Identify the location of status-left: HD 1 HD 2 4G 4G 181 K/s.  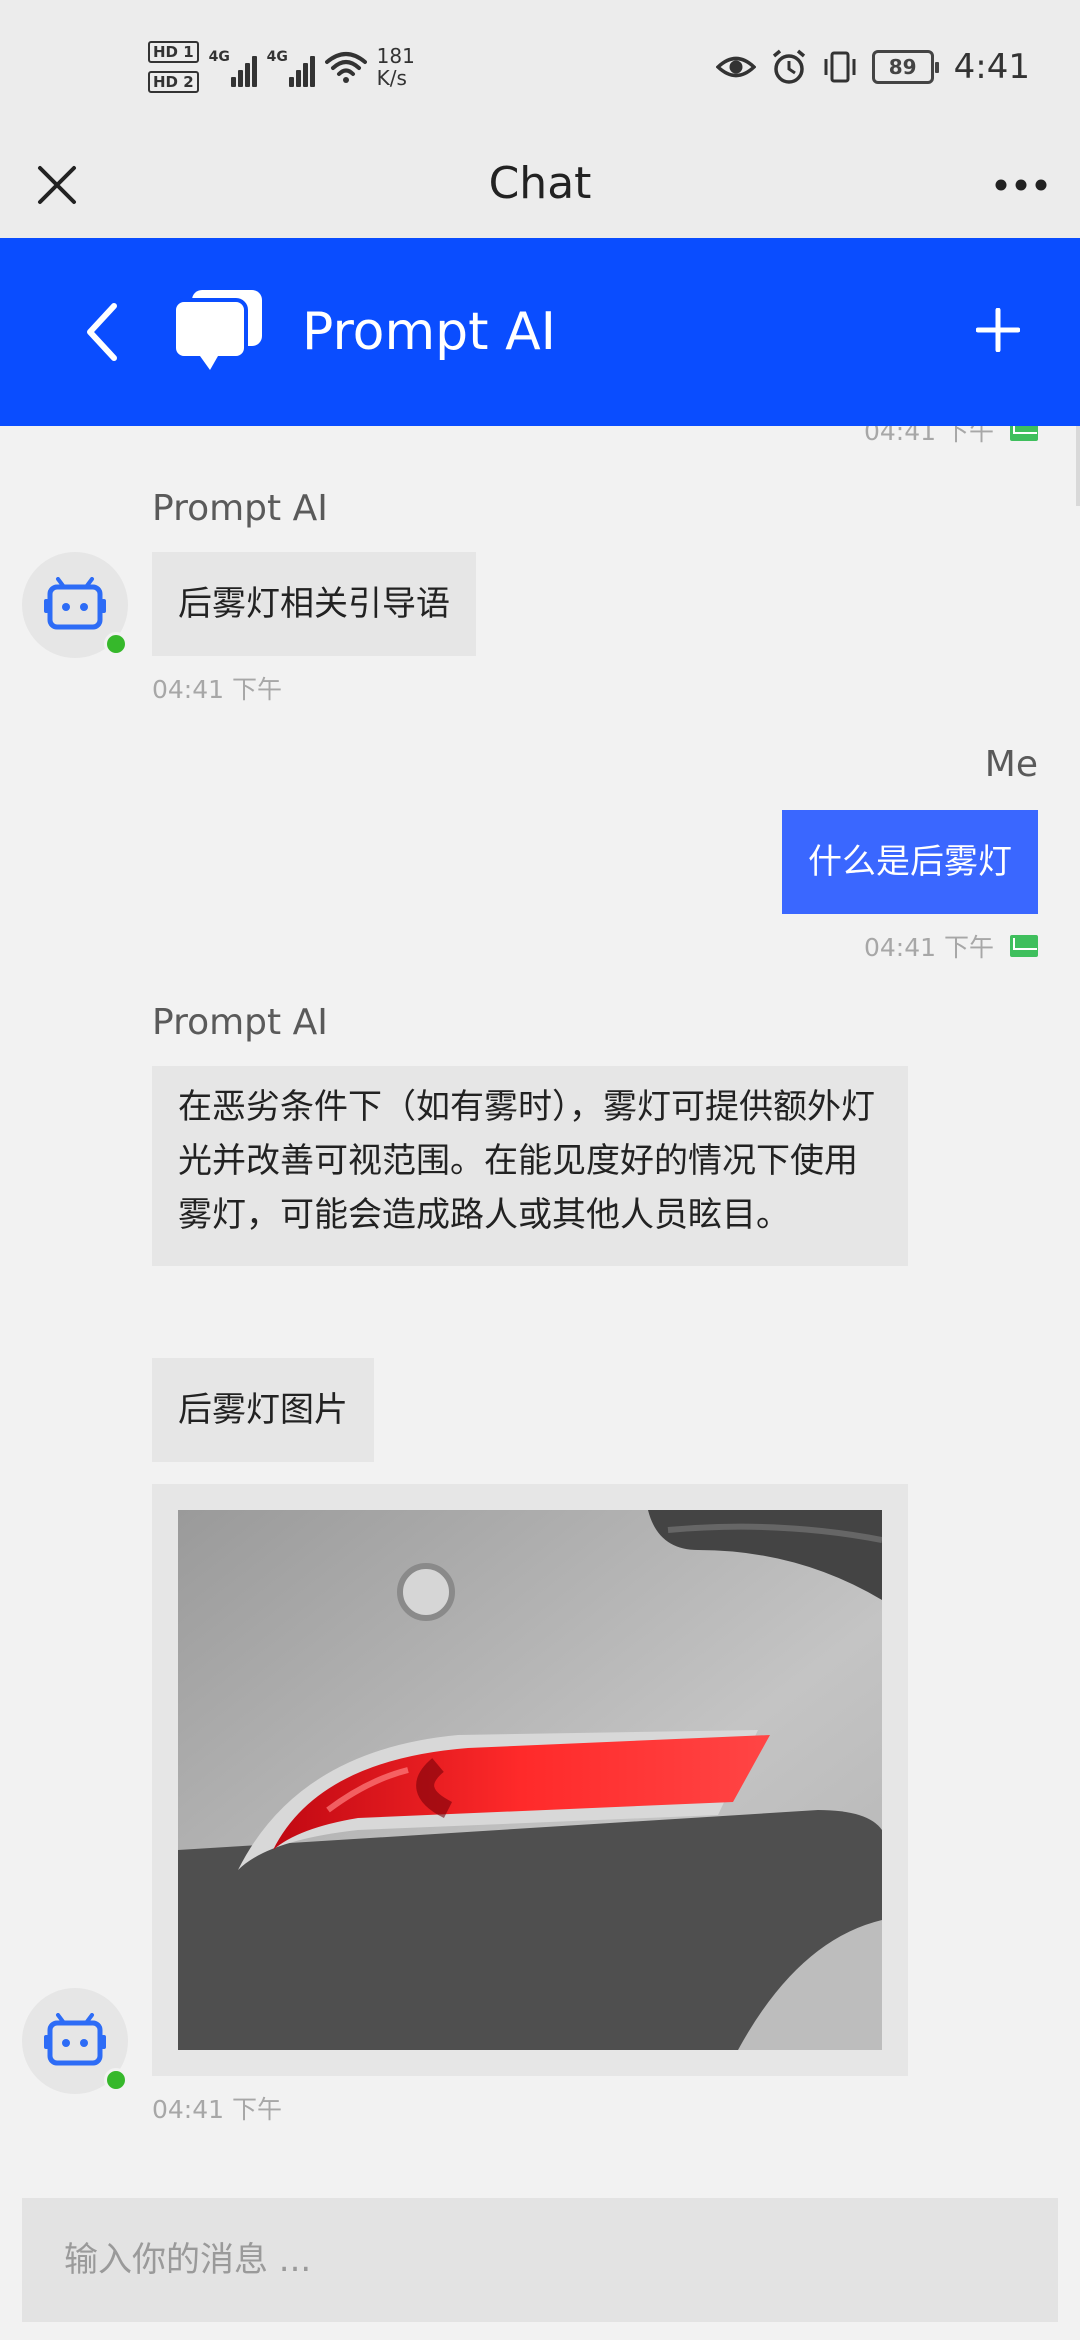
(281, 67).